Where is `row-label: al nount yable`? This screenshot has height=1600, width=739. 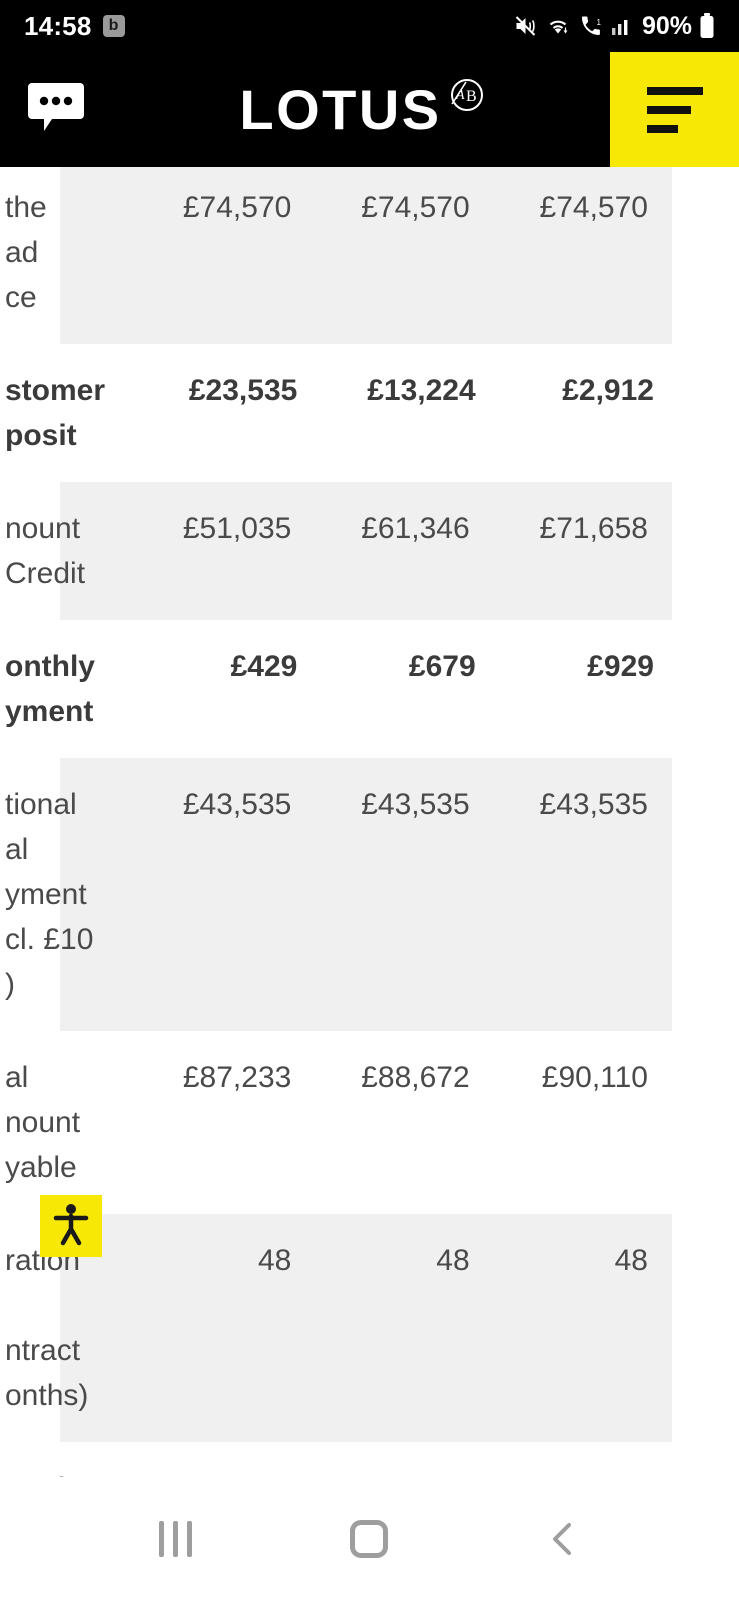 row-label: al nount yable is located at coordinates (43, 1122).